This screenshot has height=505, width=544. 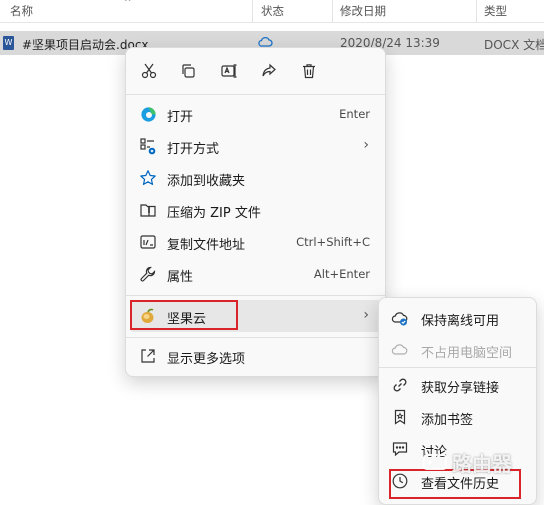 I want to click on watermark-text: 路由器, so click(x=482, y=463).